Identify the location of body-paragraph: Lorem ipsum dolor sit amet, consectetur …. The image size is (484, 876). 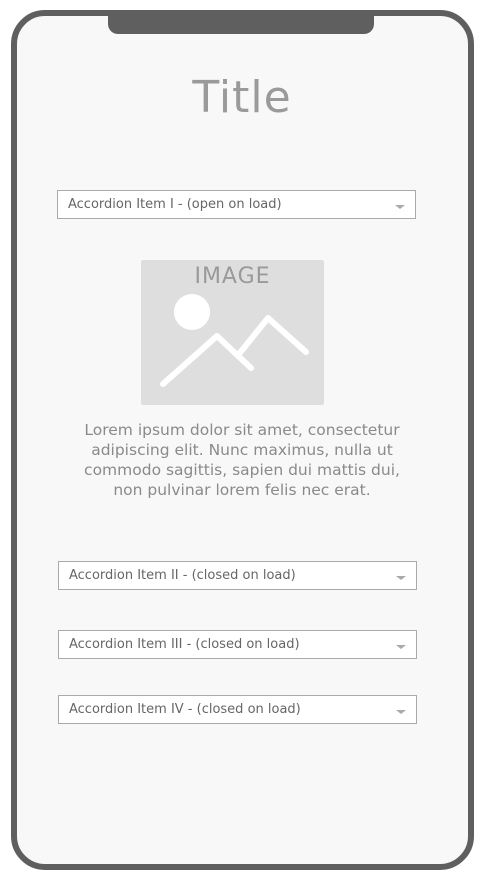
(242, 460).